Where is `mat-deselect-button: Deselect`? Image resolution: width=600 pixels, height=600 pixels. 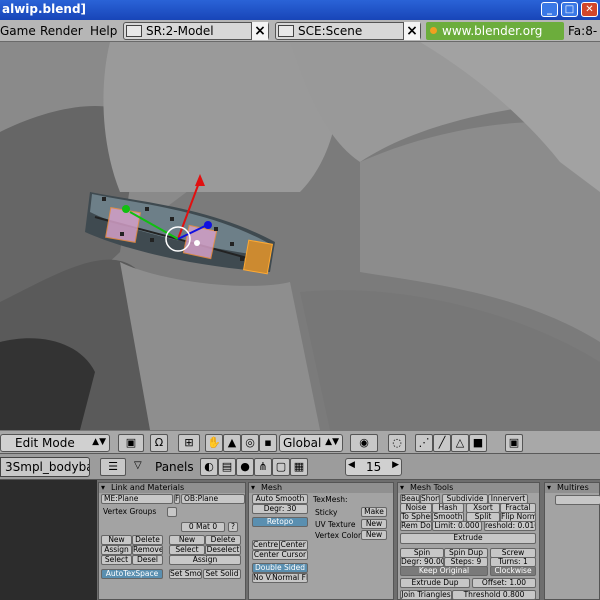
mat-deselect-button: Deselect is located at coordinates (223, 550).